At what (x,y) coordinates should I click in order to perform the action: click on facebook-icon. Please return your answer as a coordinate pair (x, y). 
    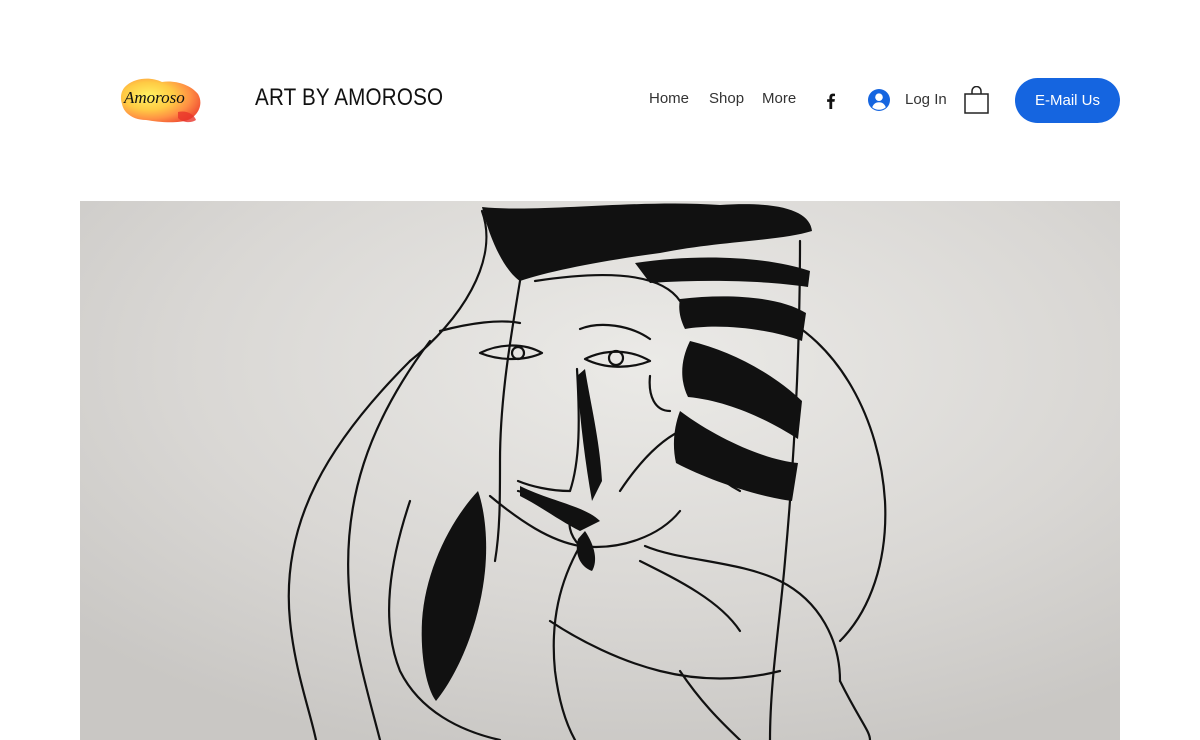
    Looking at the image, I should click on (831, 101).